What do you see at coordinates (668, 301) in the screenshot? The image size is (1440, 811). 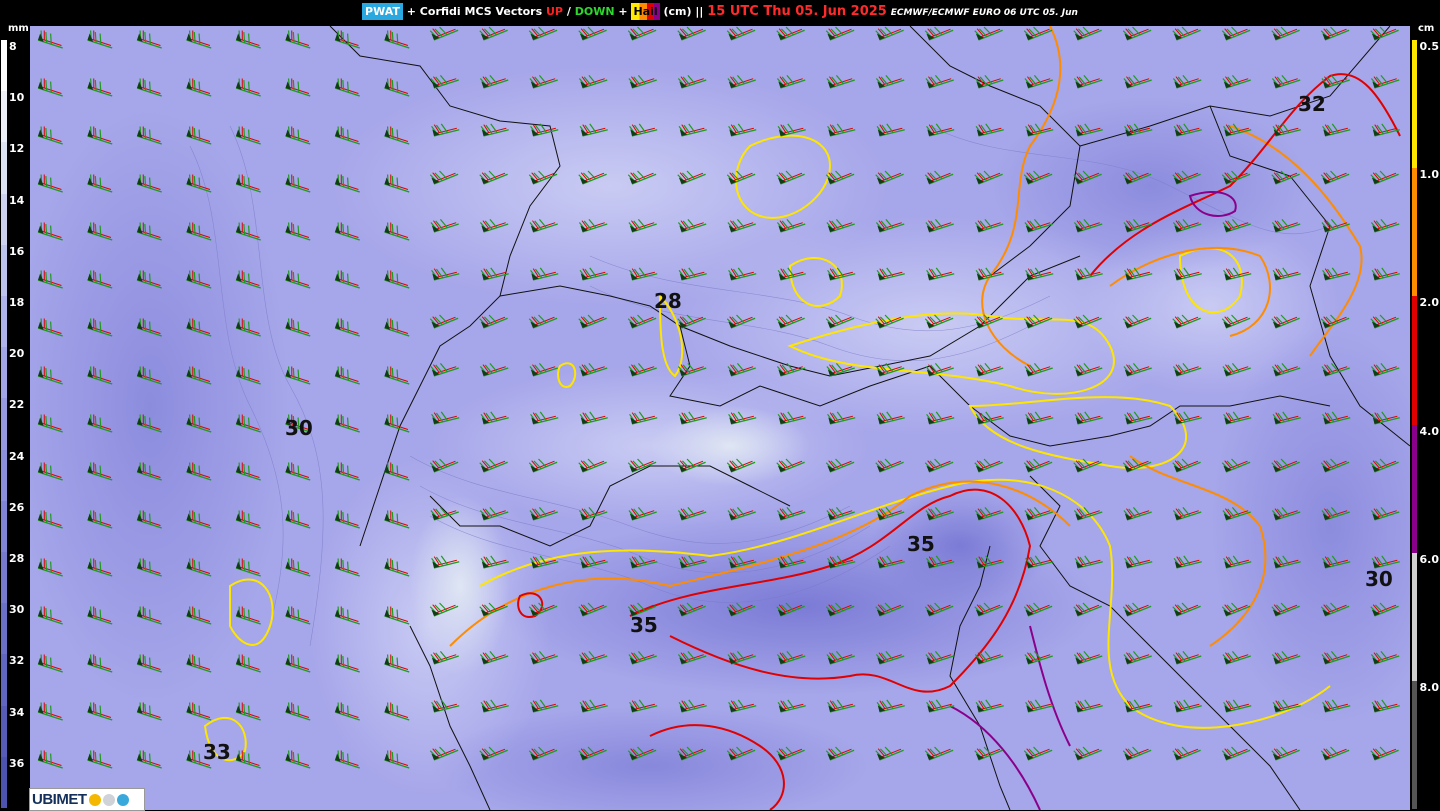 I see `pwat-label-a: 28` at bounding box center [668, 301].